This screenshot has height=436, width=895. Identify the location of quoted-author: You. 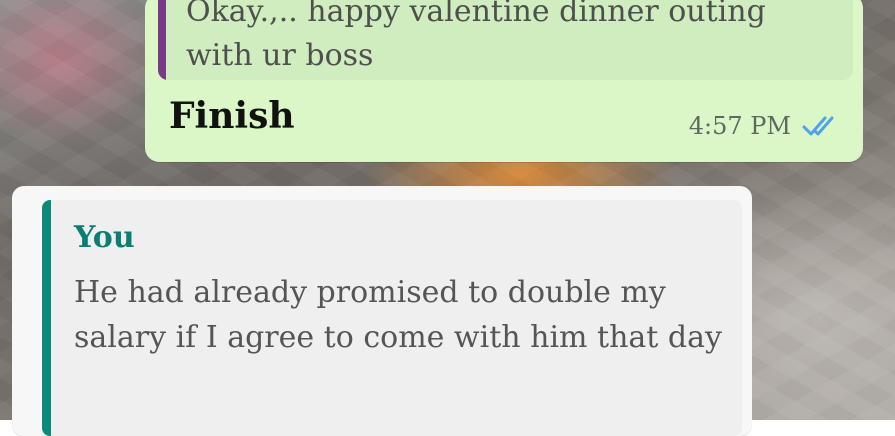
(104, 237).